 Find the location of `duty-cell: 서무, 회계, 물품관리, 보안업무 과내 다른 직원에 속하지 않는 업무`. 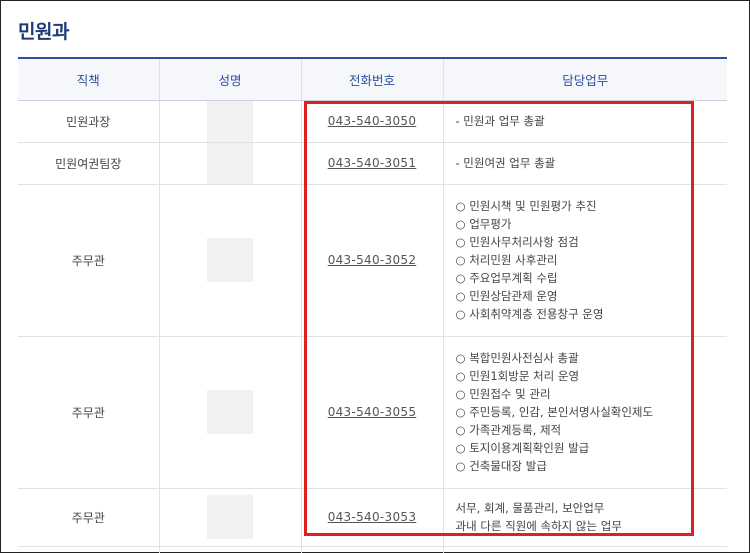

duty-cell: 서무, 회계, 물품관리, 보안업무 과내 다른 직원에 속하지 않는 업무 is located at coordinates (584, 517).